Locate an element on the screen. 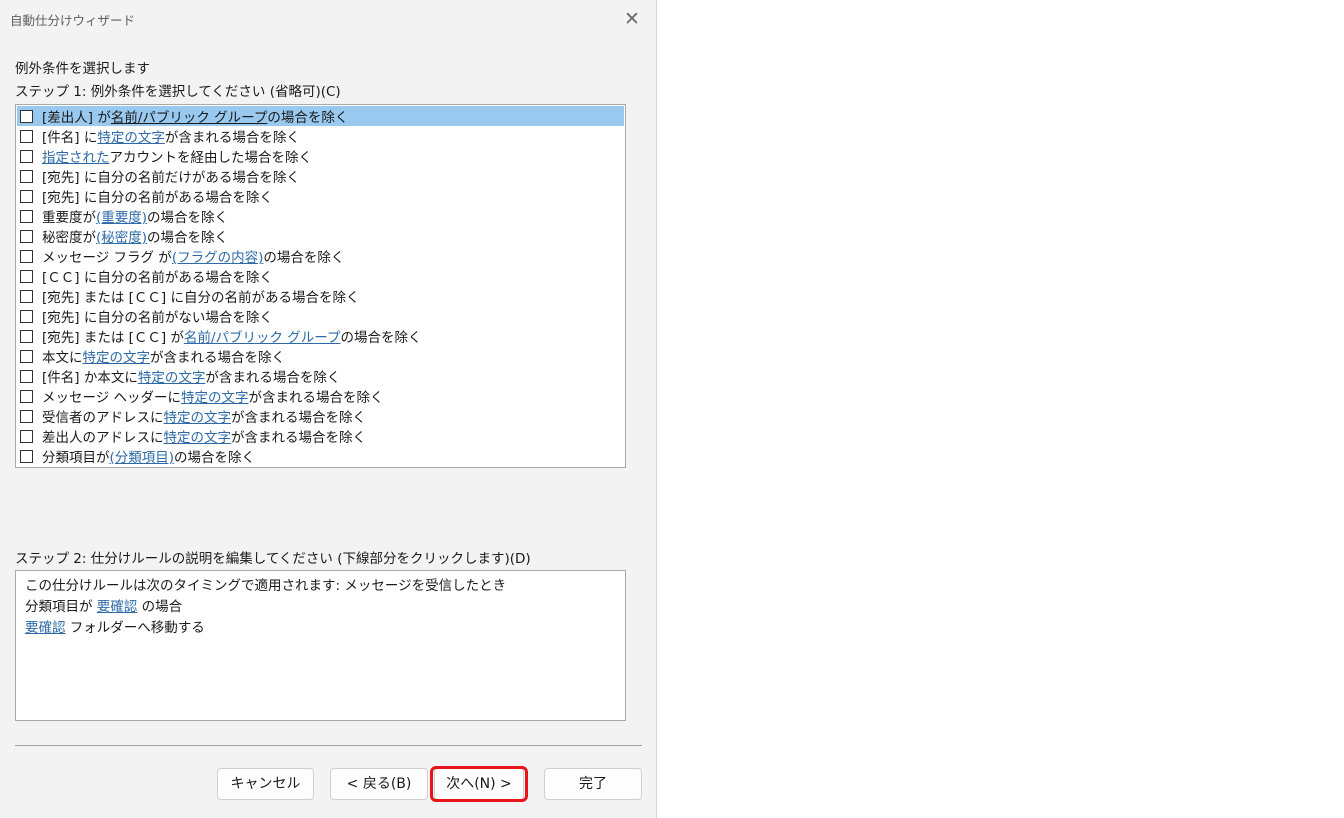 The width and height of the screenshot is (1344, 818). condition-text: 本文に is located at coordinates (62, 358).